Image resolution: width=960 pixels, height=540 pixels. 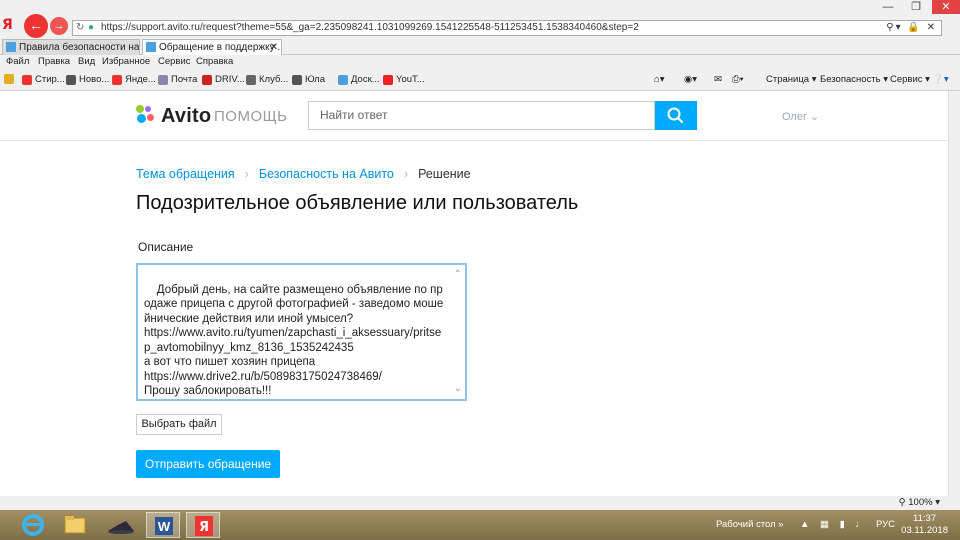 What do you see at coordinates (854, 80) in the screenshot?
I see `menu-security: Безопасность ▾` at bounding box center [854, 80].